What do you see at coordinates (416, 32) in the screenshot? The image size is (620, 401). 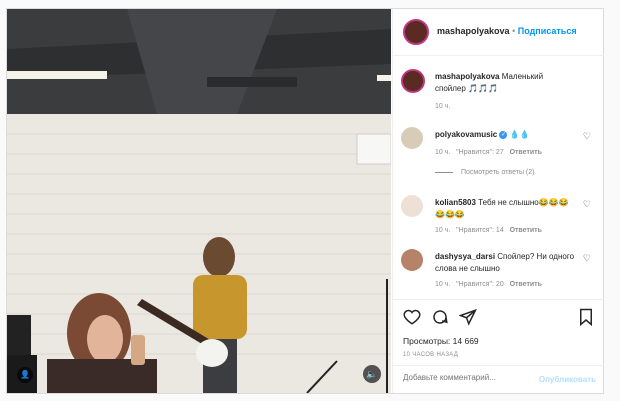 I see `author-avatar` at bounding box center [416, 32].